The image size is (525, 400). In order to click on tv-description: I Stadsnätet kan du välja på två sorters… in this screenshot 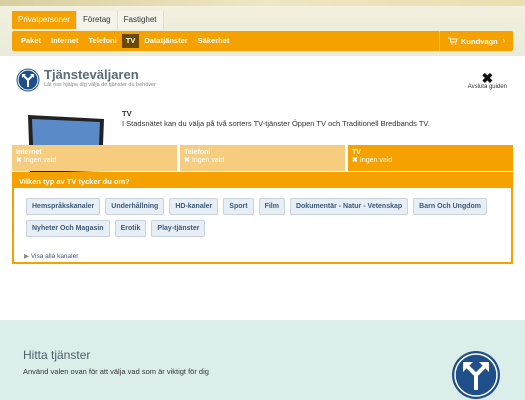, I will do `click(276, 123)`.